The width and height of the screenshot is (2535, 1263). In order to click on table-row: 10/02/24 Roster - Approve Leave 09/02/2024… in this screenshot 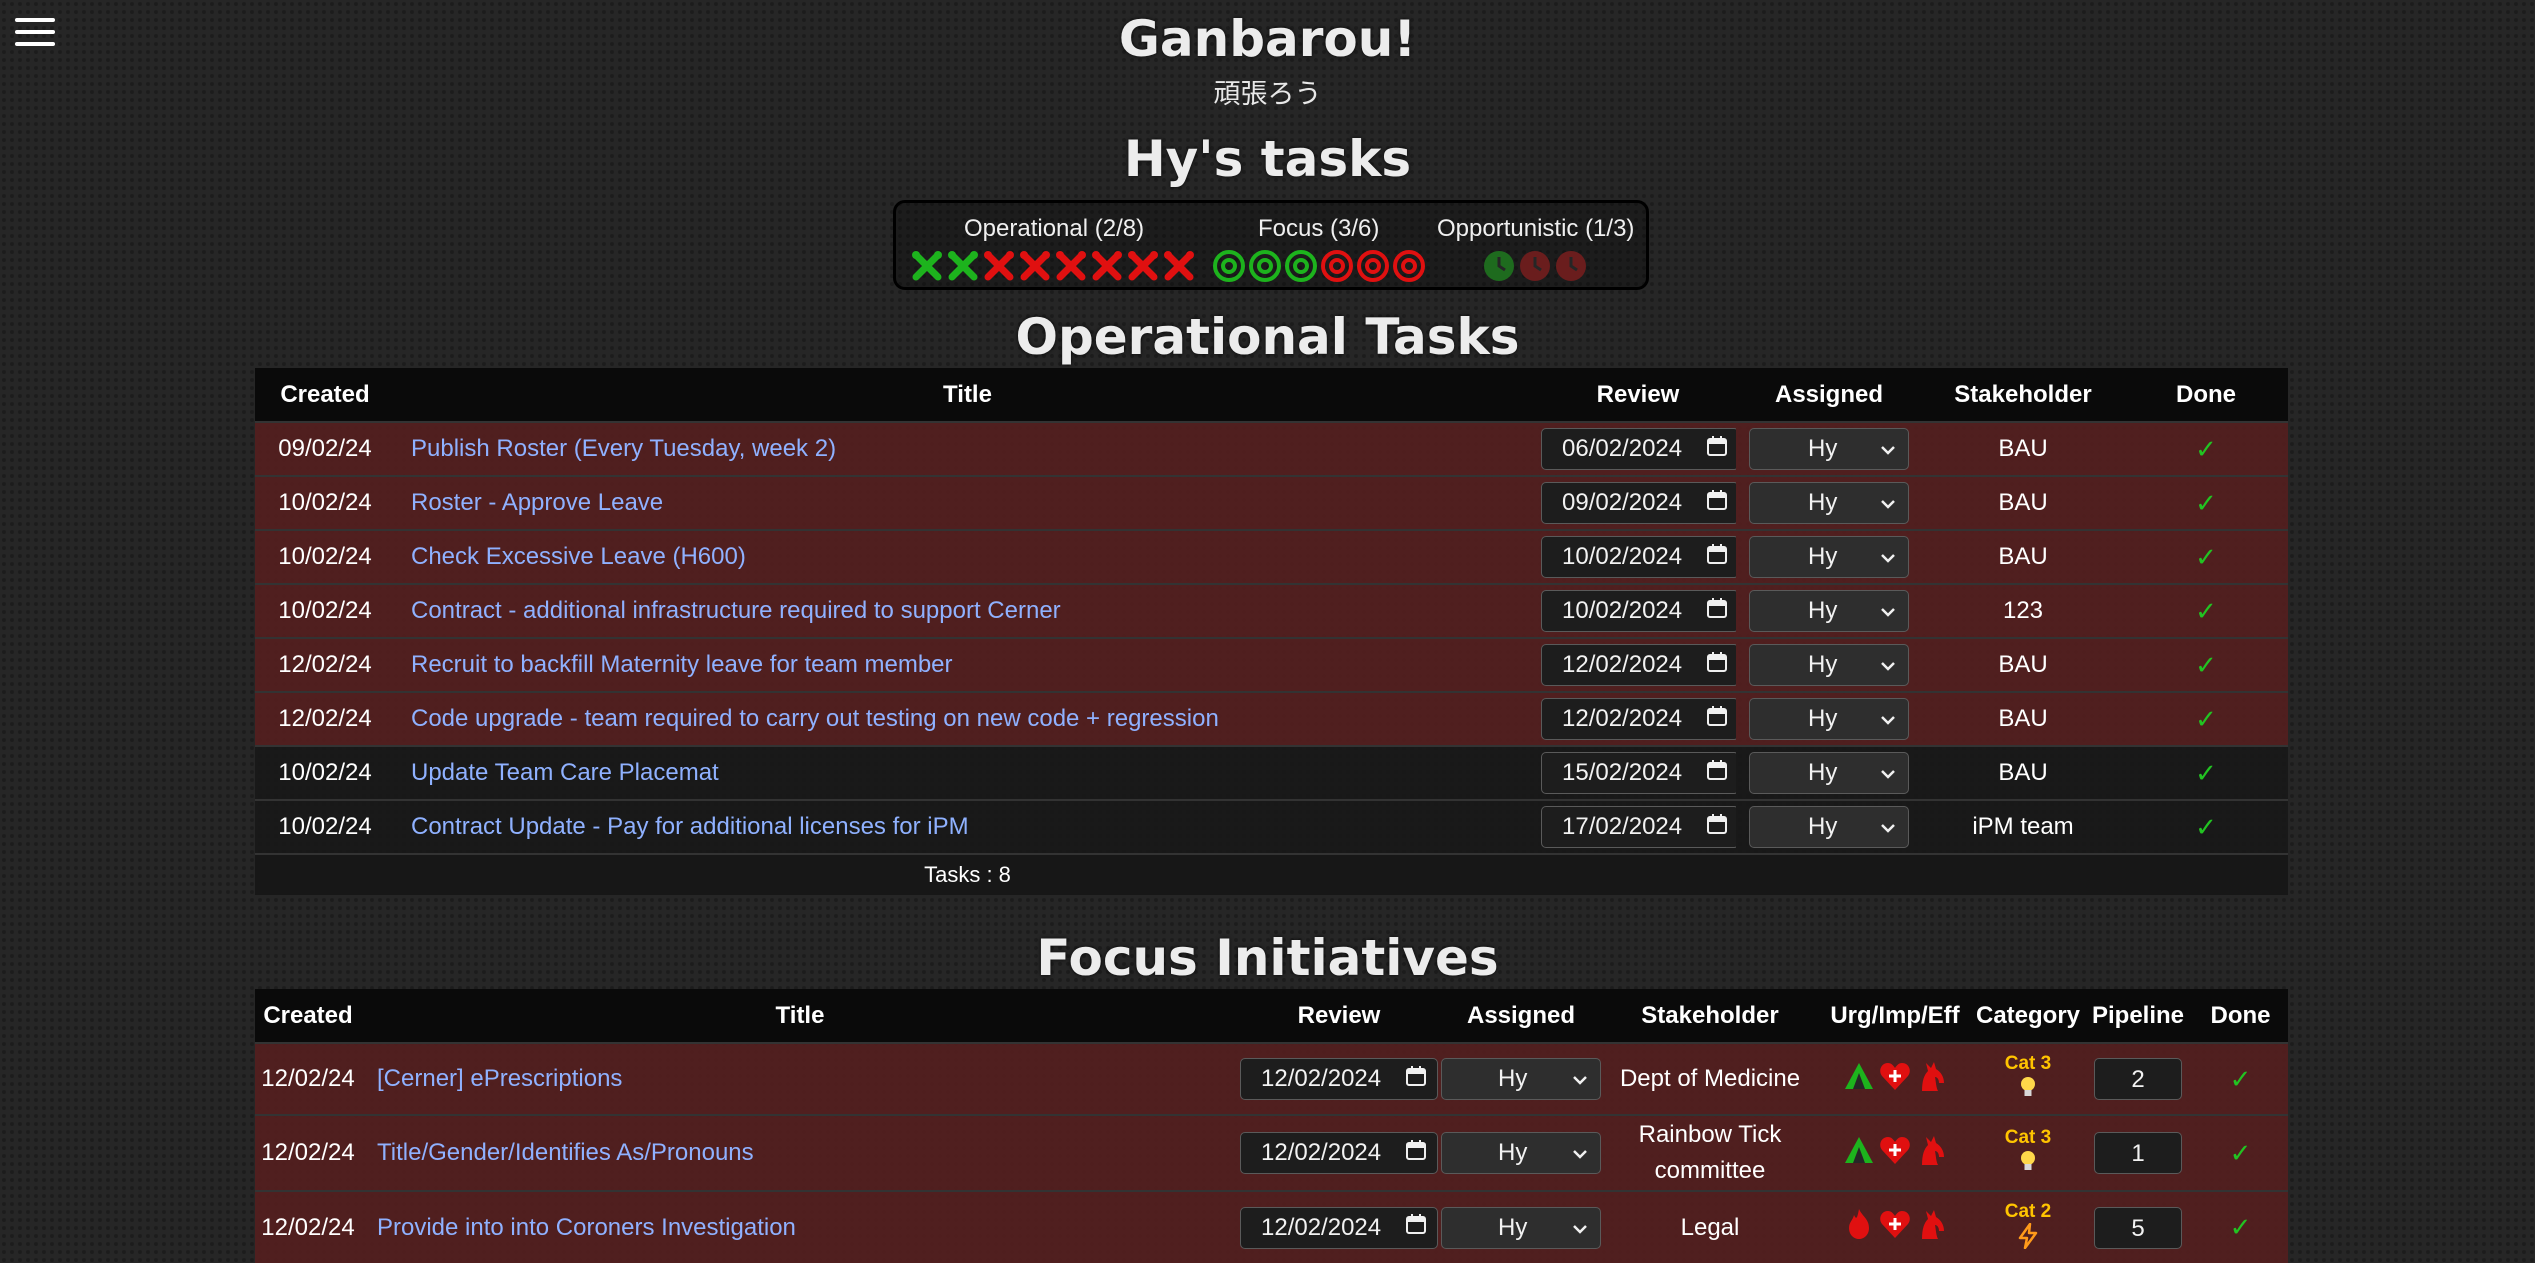, I will do `click(1271, 502)`.